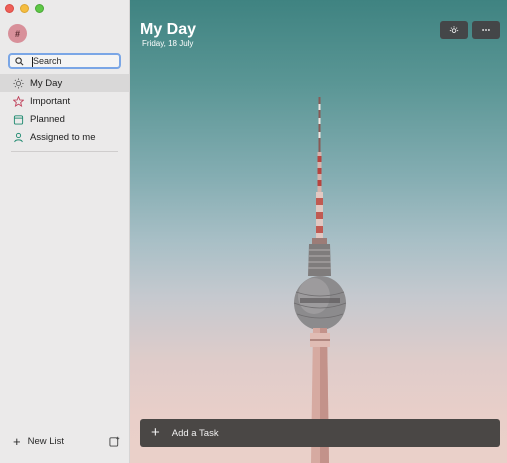 This screenshot has width=507, height=463. What do you see at coordinates (168, 43) in the screenshot?
I see `page-date: Friday, 18 July` at bounding box center [168, 43].